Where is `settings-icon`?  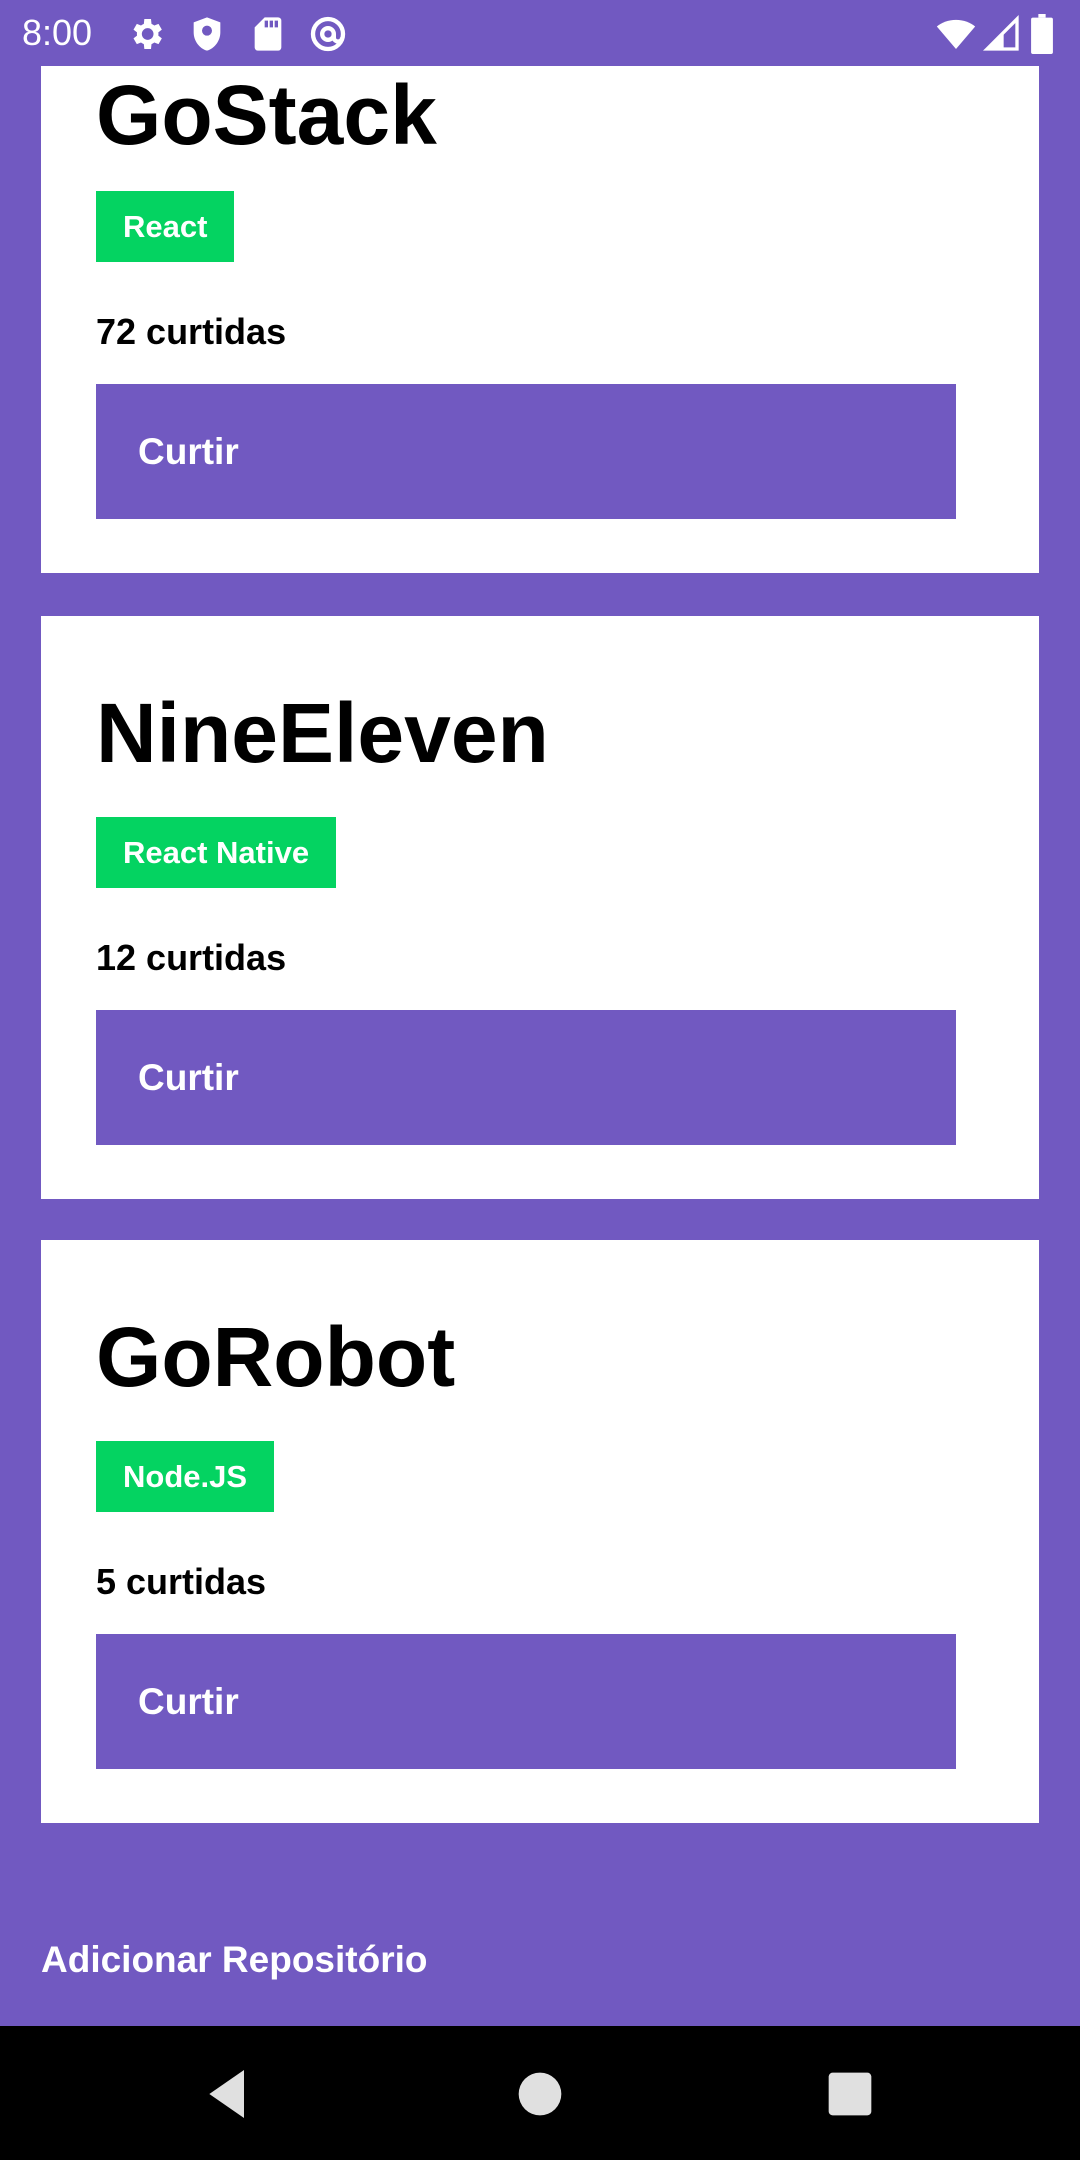
settings-icon is located at coordinates (146, 34).